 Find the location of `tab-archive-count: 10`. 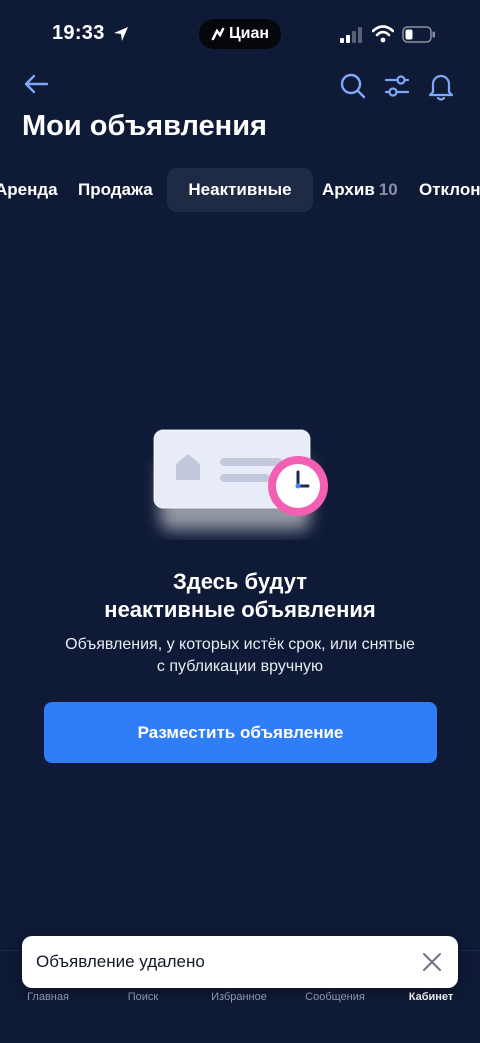

tab-archive-count: 10 is located at coordinates (388, 189).